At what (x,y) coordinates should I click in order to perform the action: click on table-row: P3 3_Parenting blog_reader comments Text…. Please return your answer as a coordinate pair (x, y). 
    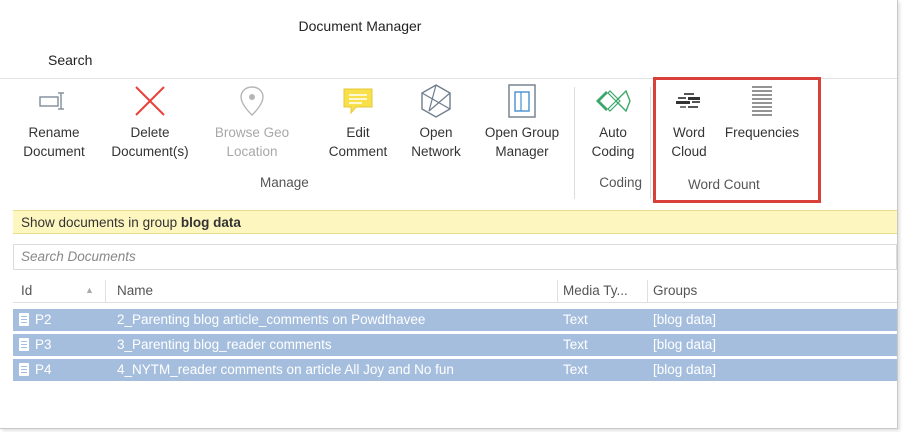
    Looking at the image, I should click on (455, 345).